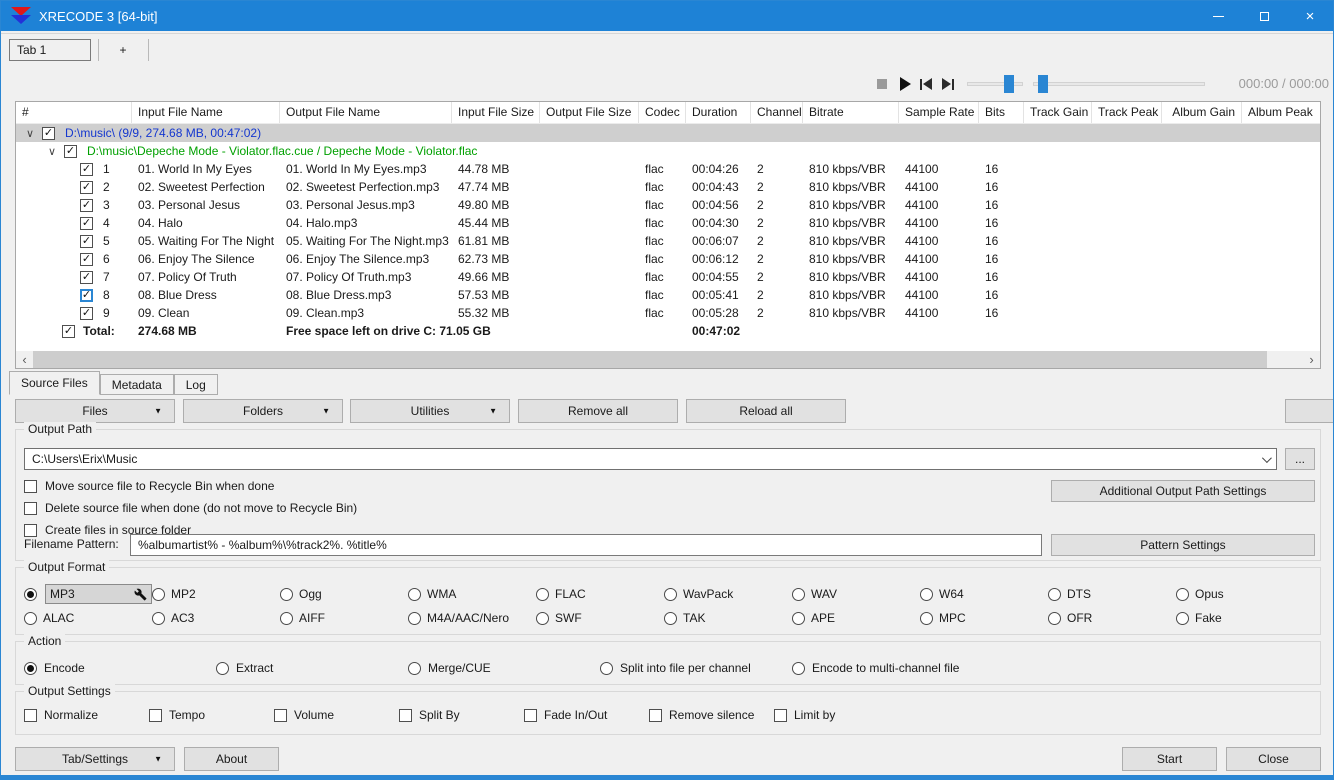 This screenshot has width=1334, height=780. What do you see at coordinates (662, 112) in the screenshot?
I see `column-header-codec: Codec` at bounding box center [662, 112].